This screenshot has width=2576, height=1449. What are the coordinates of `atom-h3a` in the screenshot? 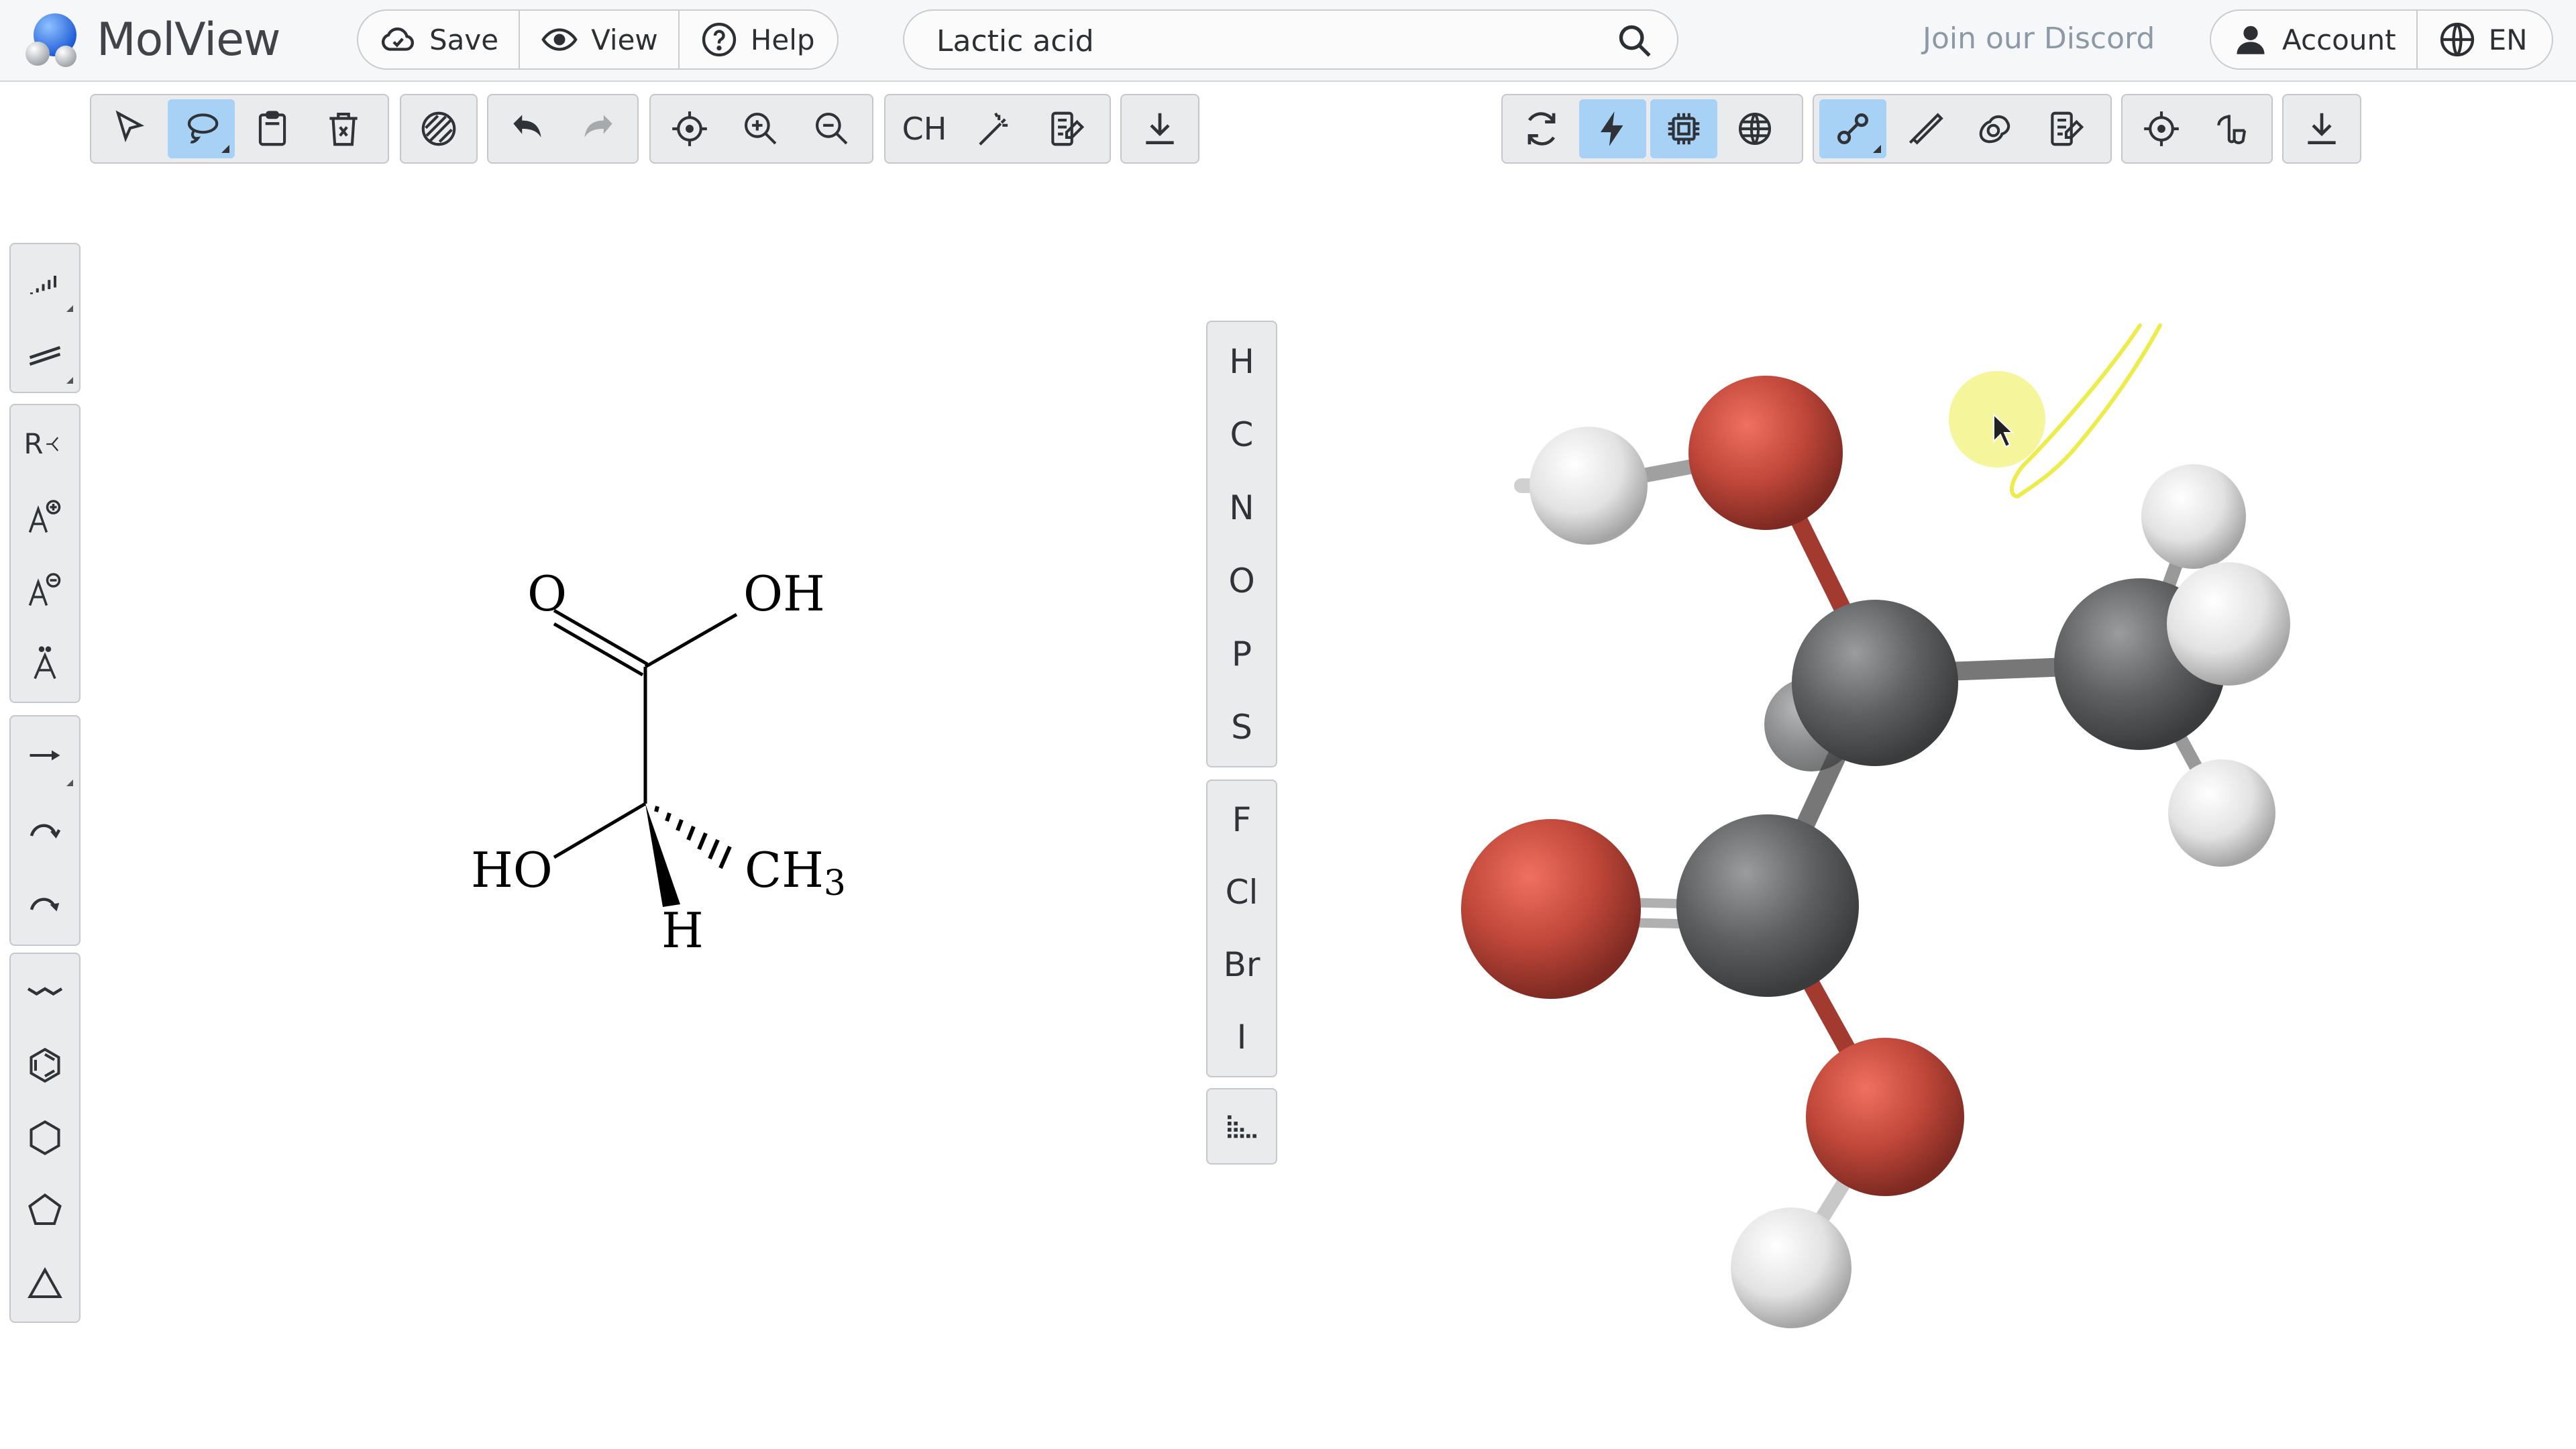 It's located at (2193, 516).